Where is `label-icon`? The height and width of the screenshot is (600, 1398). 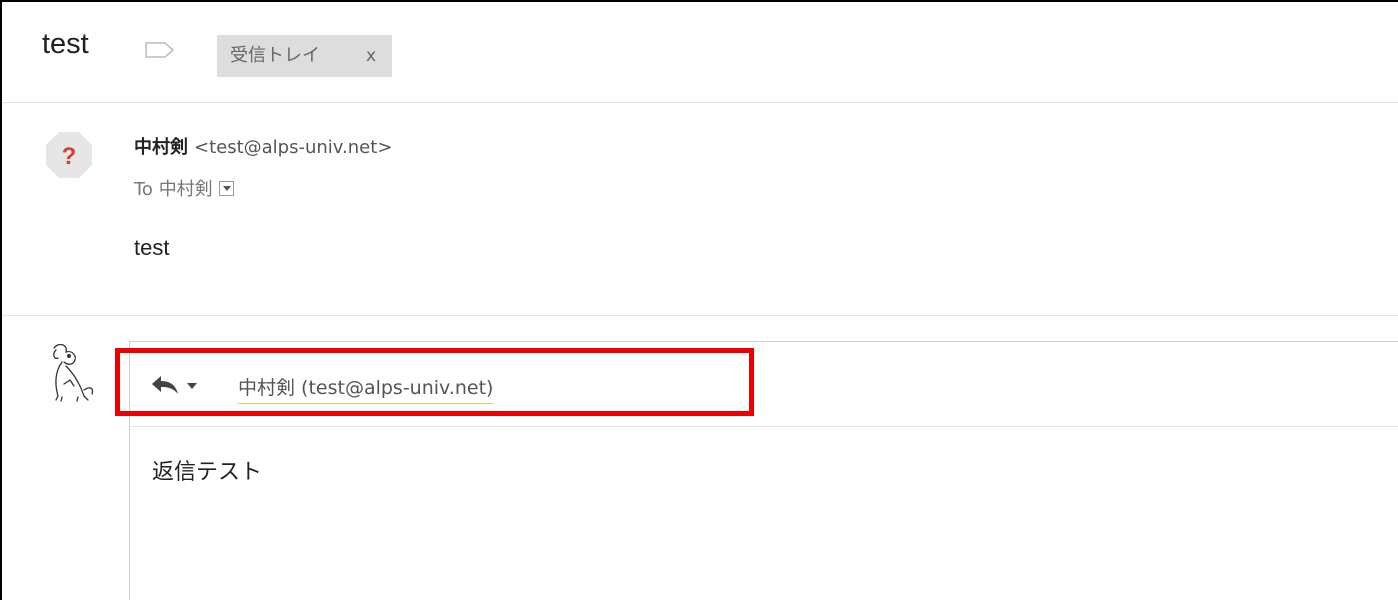 label-icon is located at coordinates (160, 50).